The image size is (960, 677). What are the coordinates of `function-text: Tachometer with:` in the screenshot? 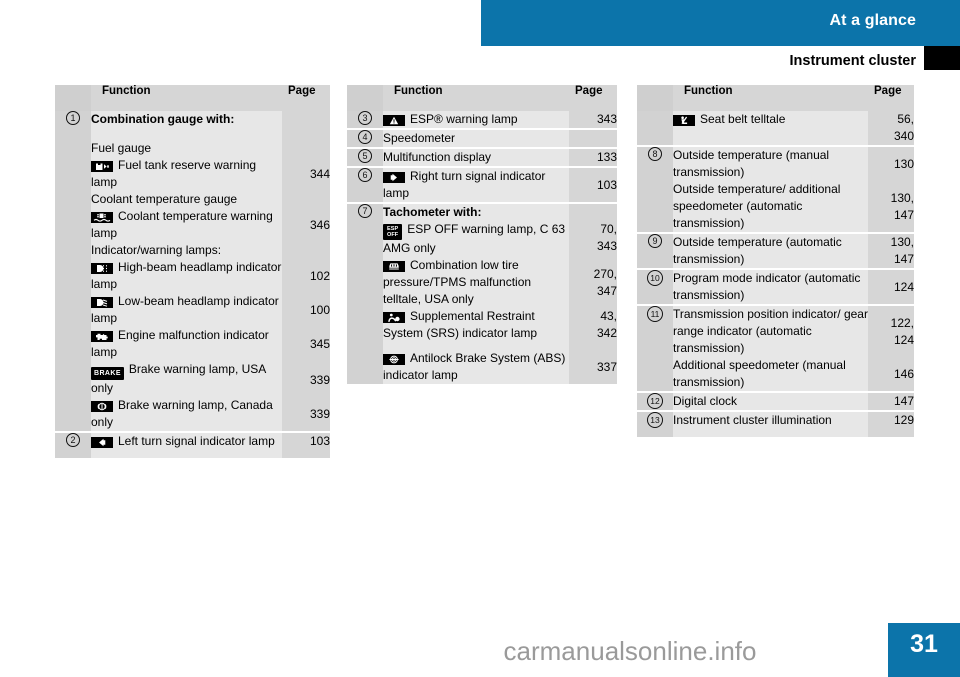 It's located at (476, 211).